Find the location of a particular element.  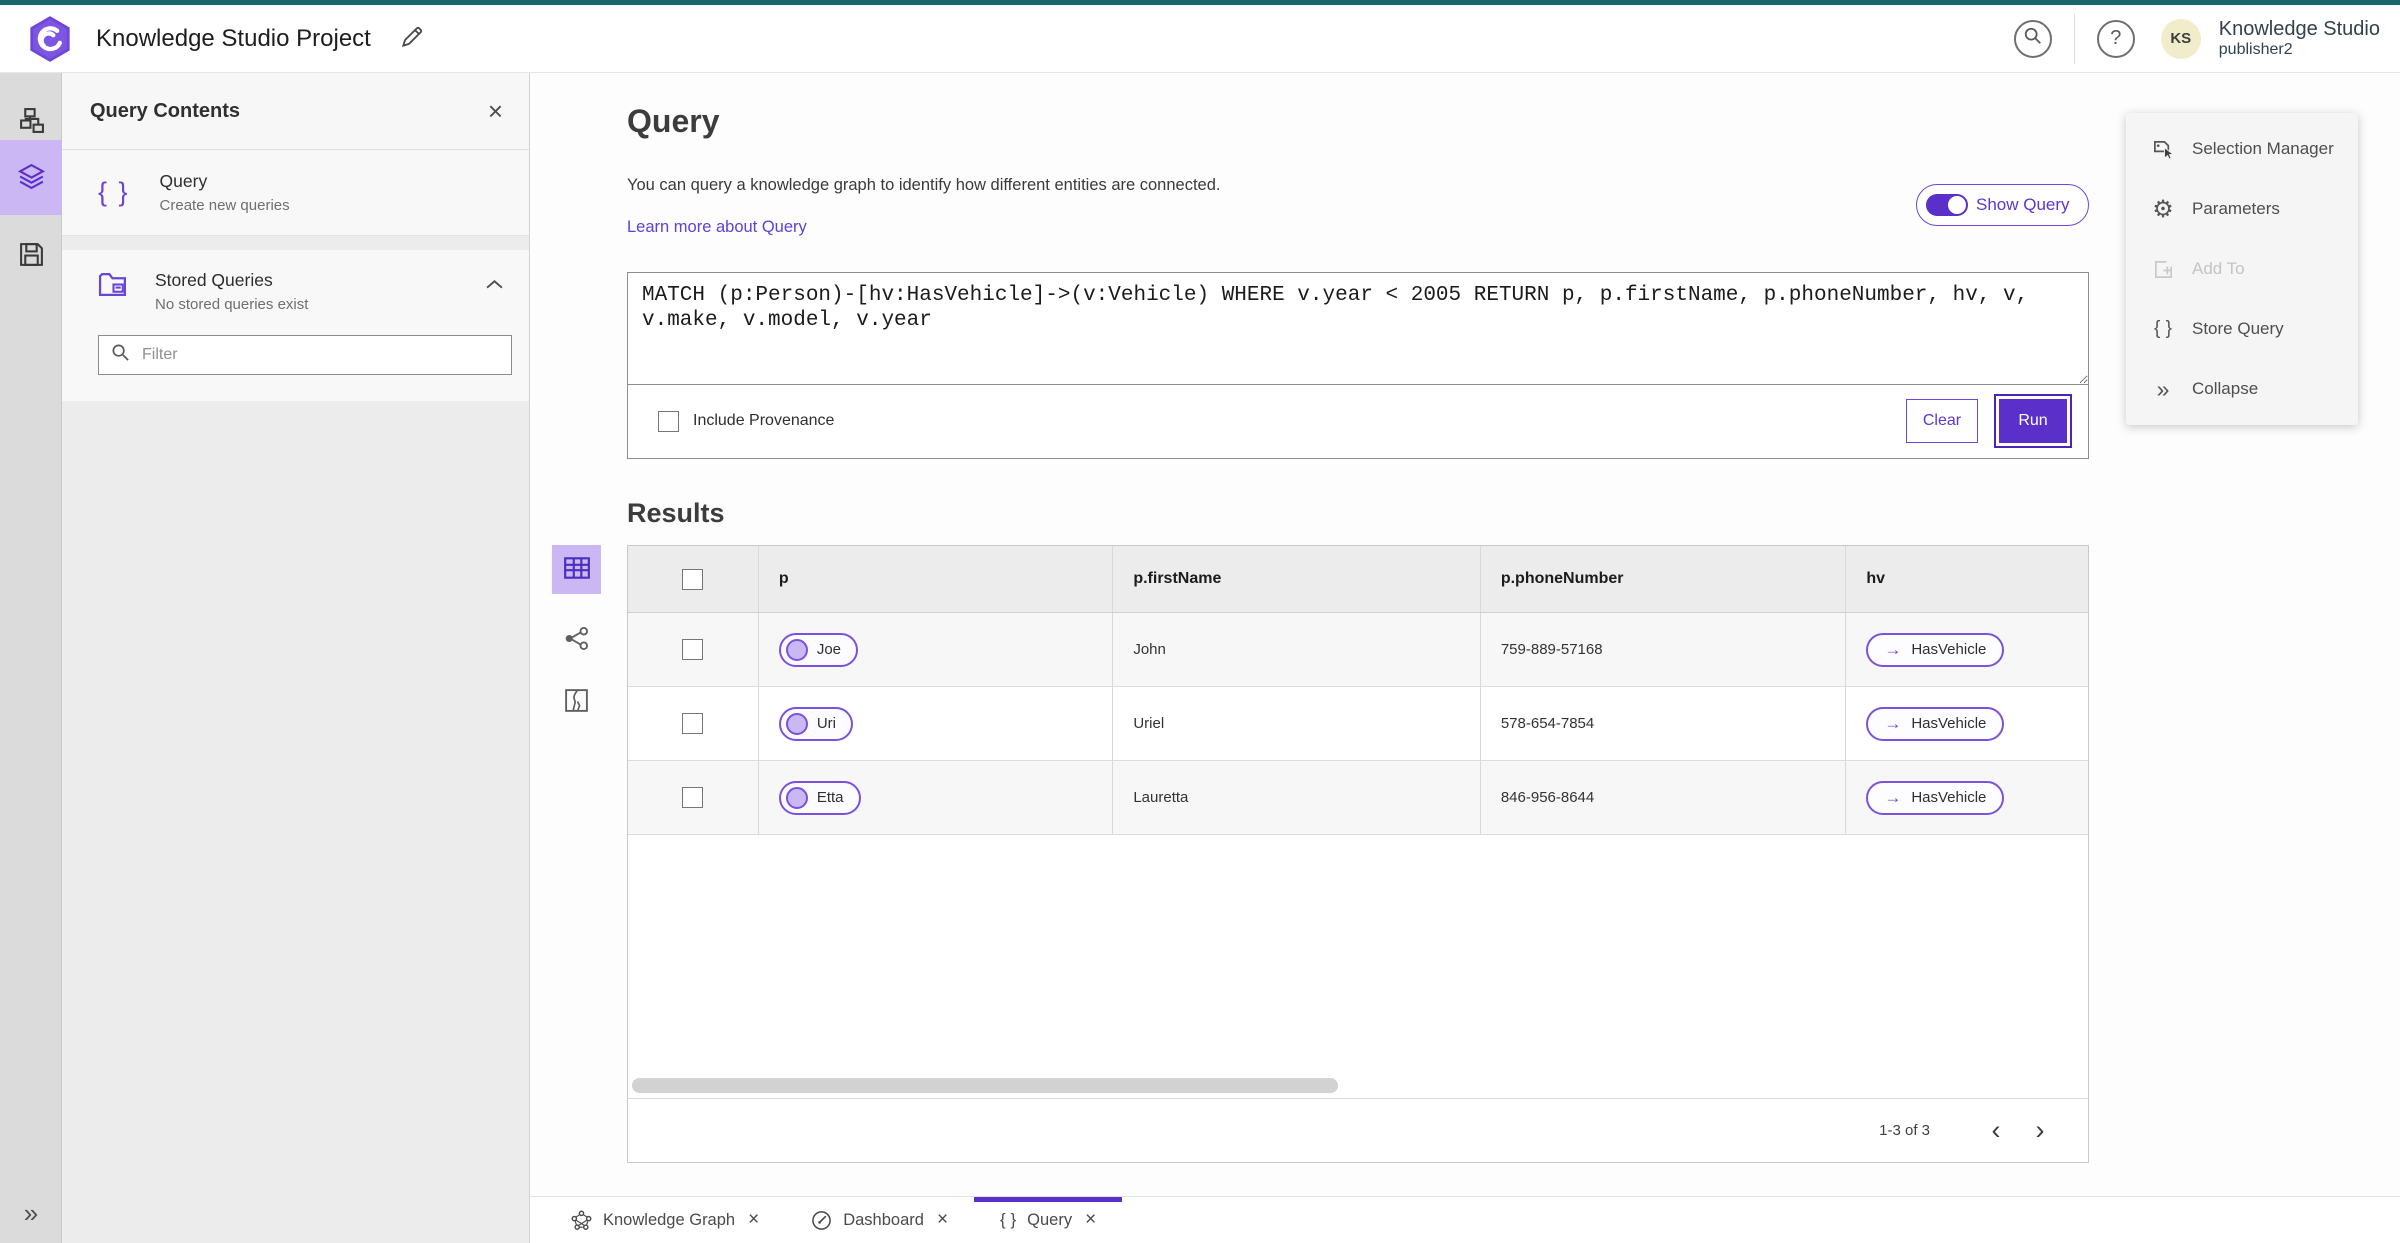

tab-knowledge-graph: Knowledge Graph × is located at coordinates (665, 1220).